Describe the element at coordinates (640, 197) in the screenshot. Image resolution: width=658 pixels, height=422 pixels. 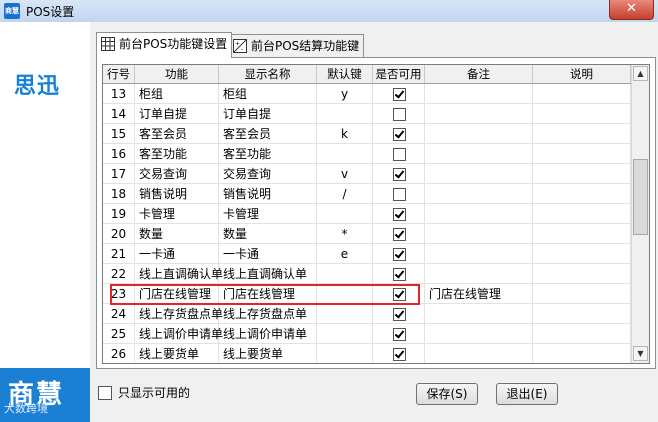
I see `scroll-thumb` at that location.